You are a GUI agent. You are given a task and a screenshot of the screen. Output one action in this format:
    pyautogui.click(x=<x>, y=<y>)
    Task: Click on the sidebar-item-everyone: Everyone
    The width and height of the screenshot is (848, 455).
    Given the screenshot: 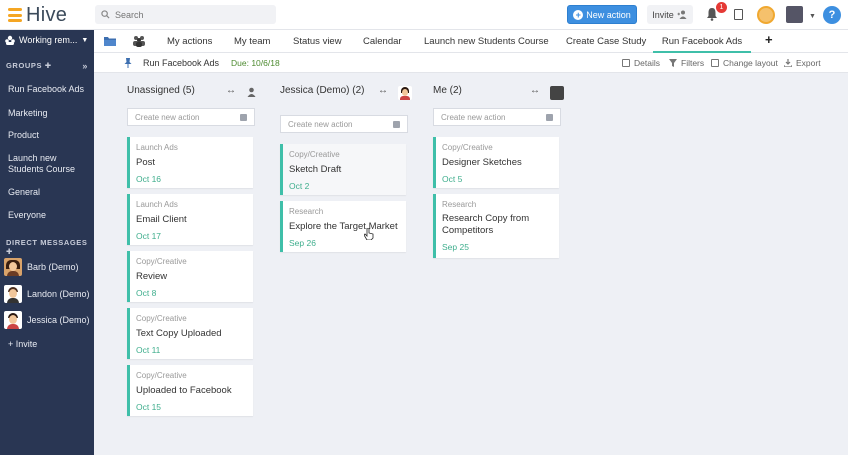 What is the action you would take?
    pyautogui.click(x=27, y=215)
    